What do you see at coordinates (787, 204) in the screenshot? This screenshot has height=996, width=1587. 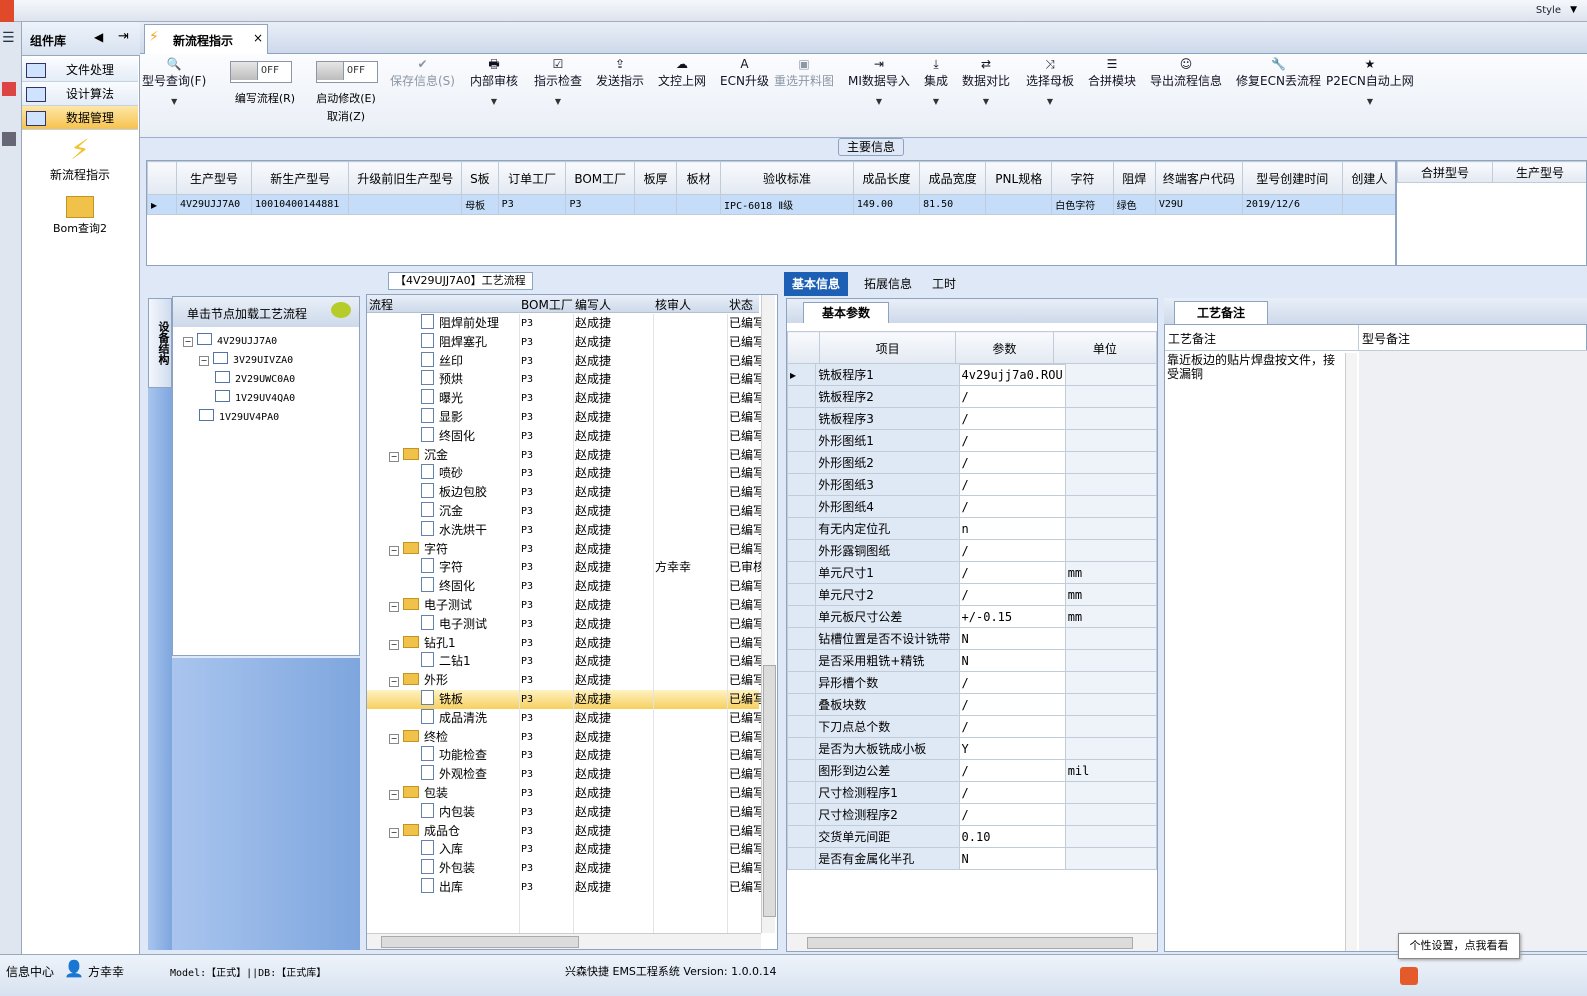 I see `main-info-cell: IPC-6018 Ⅱ级` at bounding box center [787, 204].